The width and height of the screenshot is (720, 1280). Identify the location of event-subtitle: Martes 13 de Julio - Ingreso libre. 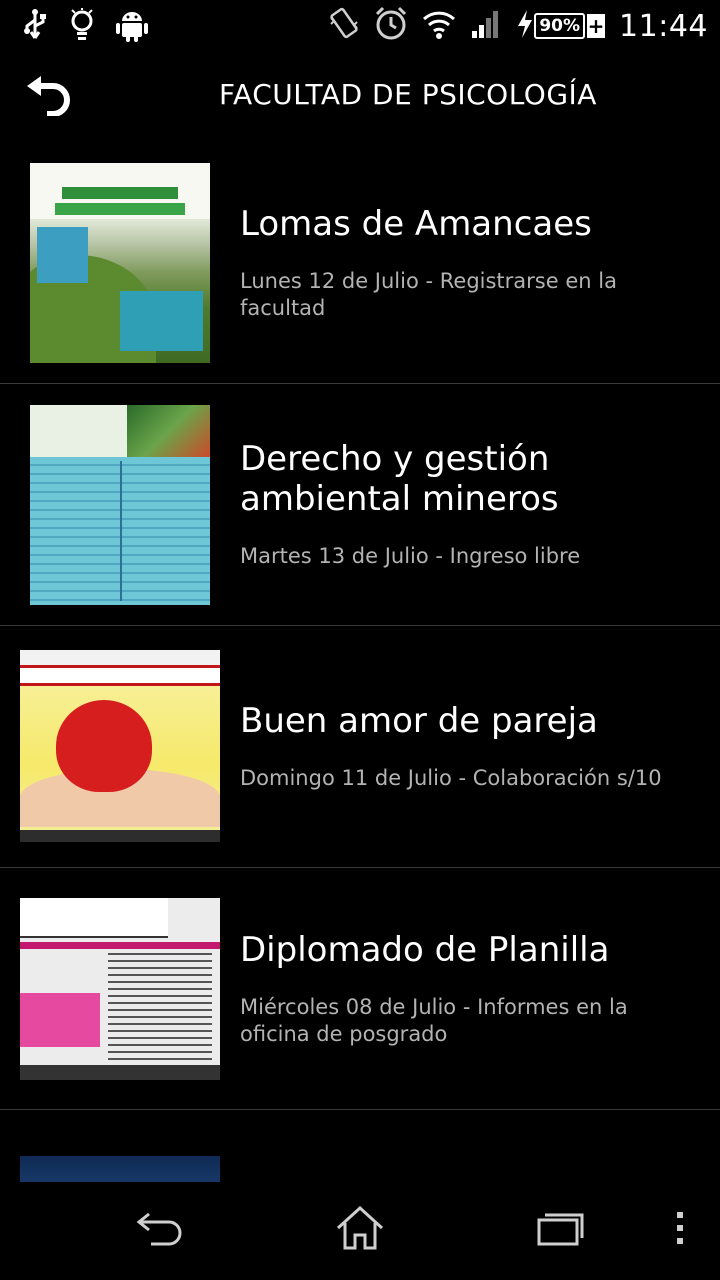
(410, 556).